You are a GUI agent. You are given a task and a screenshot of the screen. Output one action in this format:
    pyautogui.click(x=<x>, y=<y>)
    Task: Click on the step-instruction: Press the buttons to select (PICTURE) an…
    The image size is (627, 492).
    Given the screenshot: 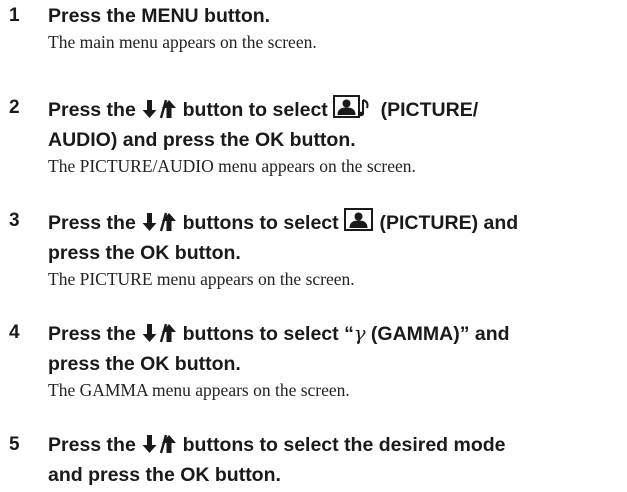 What is the action you would take?
    pyautogui.click(x=337, y=224)
    